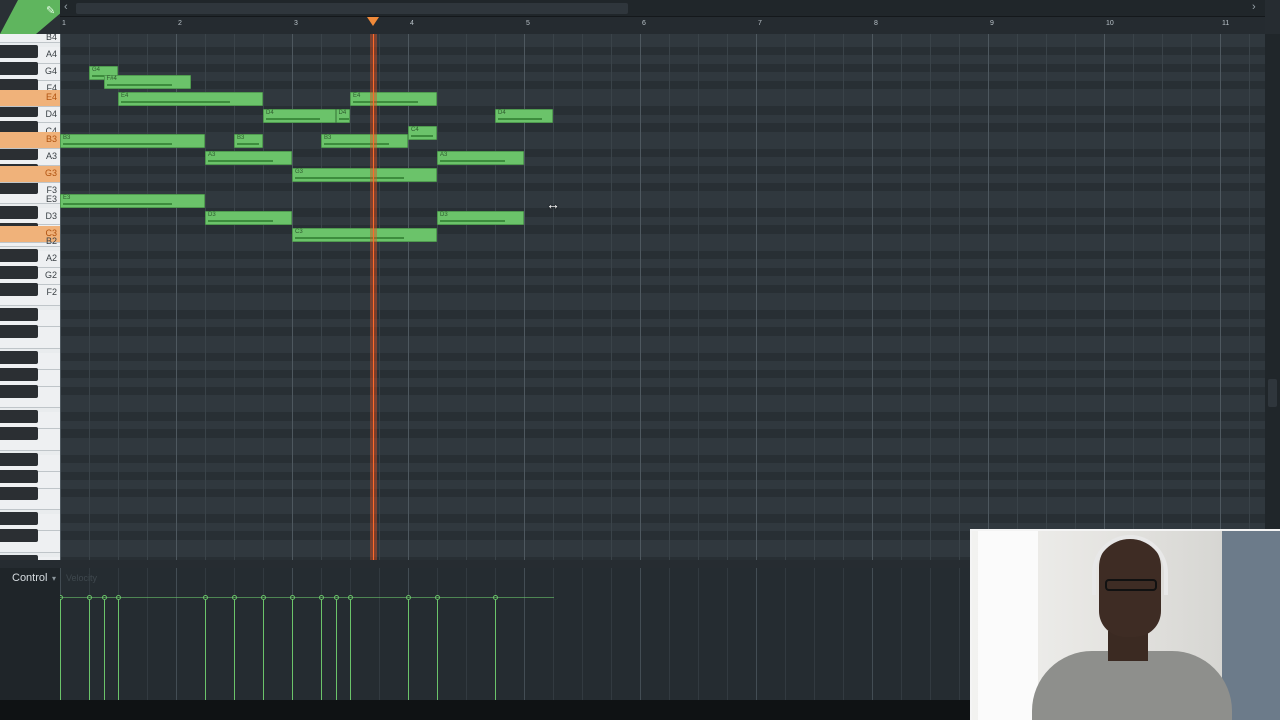  I want to click on key-label: B4, so click(51, 38).